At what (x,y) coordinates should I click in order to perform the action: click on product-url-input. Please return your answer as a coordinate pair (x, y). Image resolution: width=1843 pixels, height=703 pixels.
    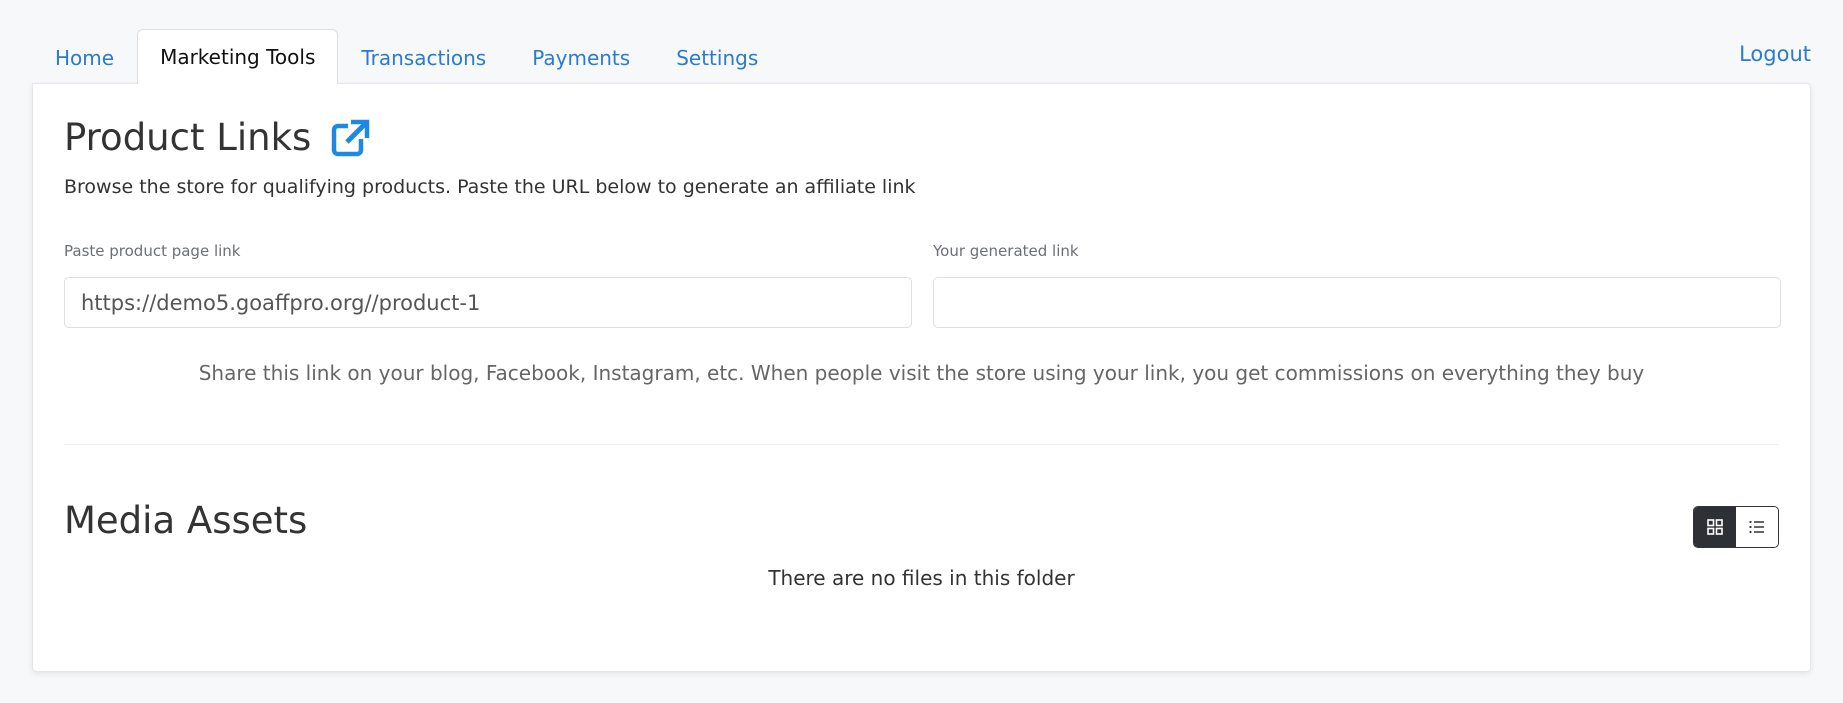
    Looking at the image, I should click on (488, 302).